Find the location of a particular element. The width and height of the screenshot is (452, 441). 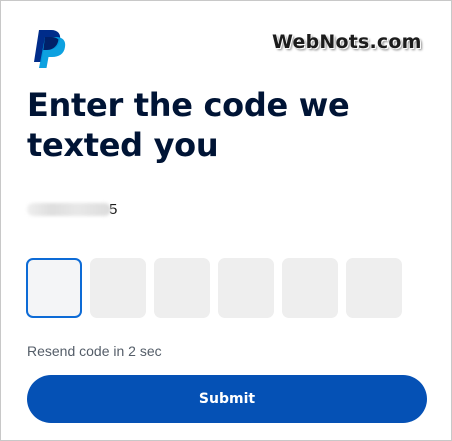

resend-code-countdown: Resend code in 2 sec is located at coordinates (94, 351).